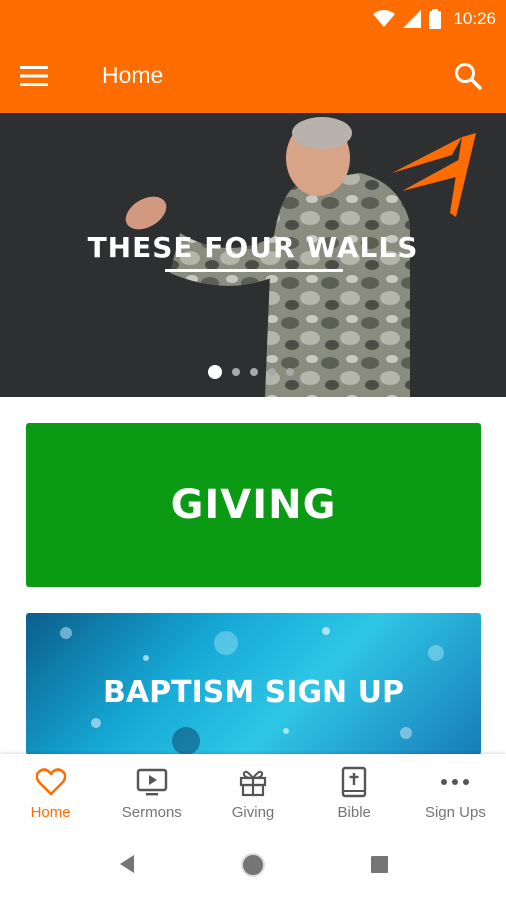 This screenshot has width=506, height=900. I want to click on nav-label: Sign Ups, so click(455, 812).